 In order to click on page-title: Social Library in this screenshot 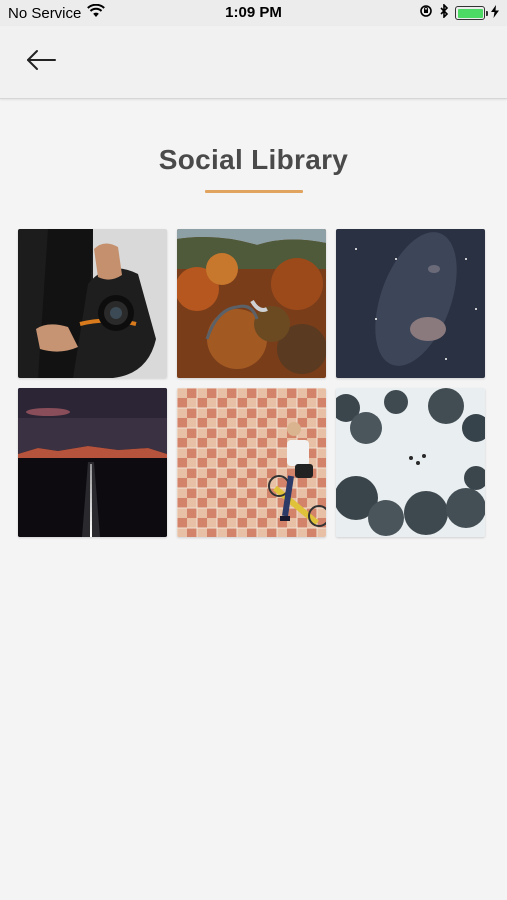, I will do `click(253, 159)`.